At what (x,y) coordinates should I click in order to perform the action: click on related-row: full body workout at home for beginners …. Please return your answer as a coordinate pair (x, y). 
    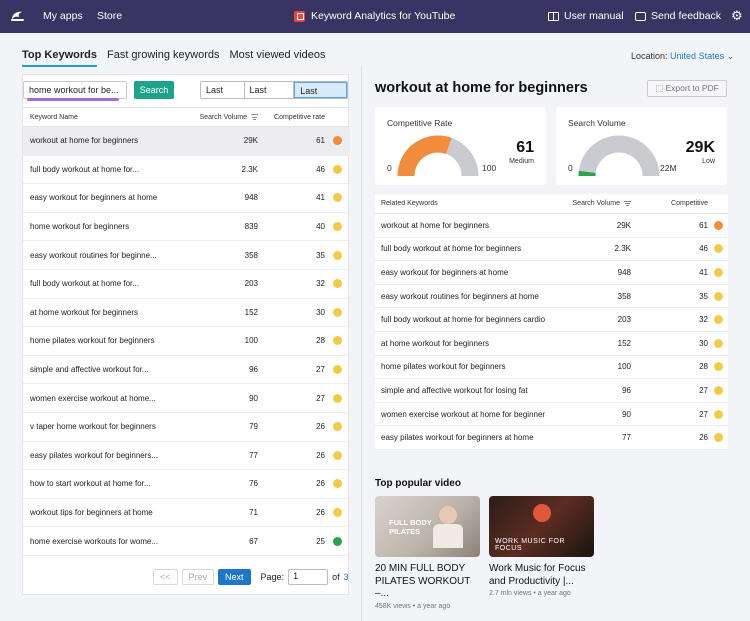
    Looking at the image, I should click on (551, 320).